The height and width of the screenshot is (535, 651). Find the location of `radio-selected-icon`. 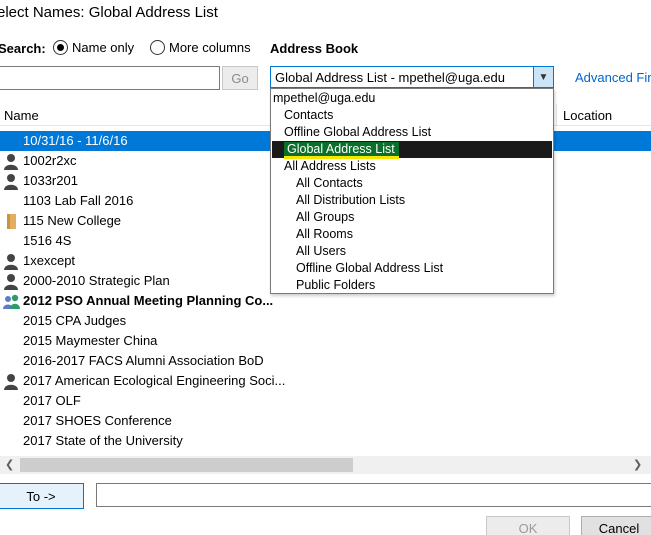

radio-selected-icon is located at coordinates (60, 47).